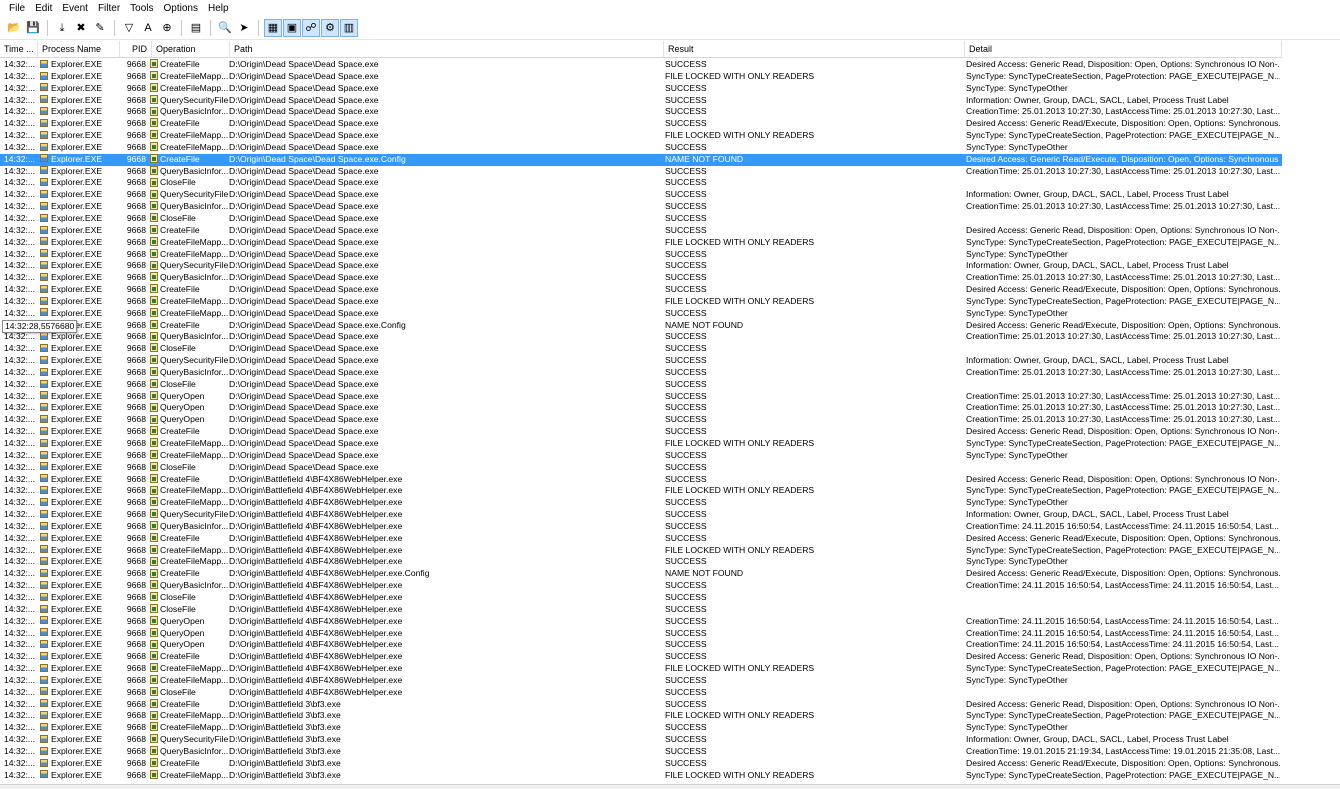 The width and height of the screenshot is (1340, 789). I want to click on detail-cell: SyncType: SyncTypeOther, so click(1123, 728).